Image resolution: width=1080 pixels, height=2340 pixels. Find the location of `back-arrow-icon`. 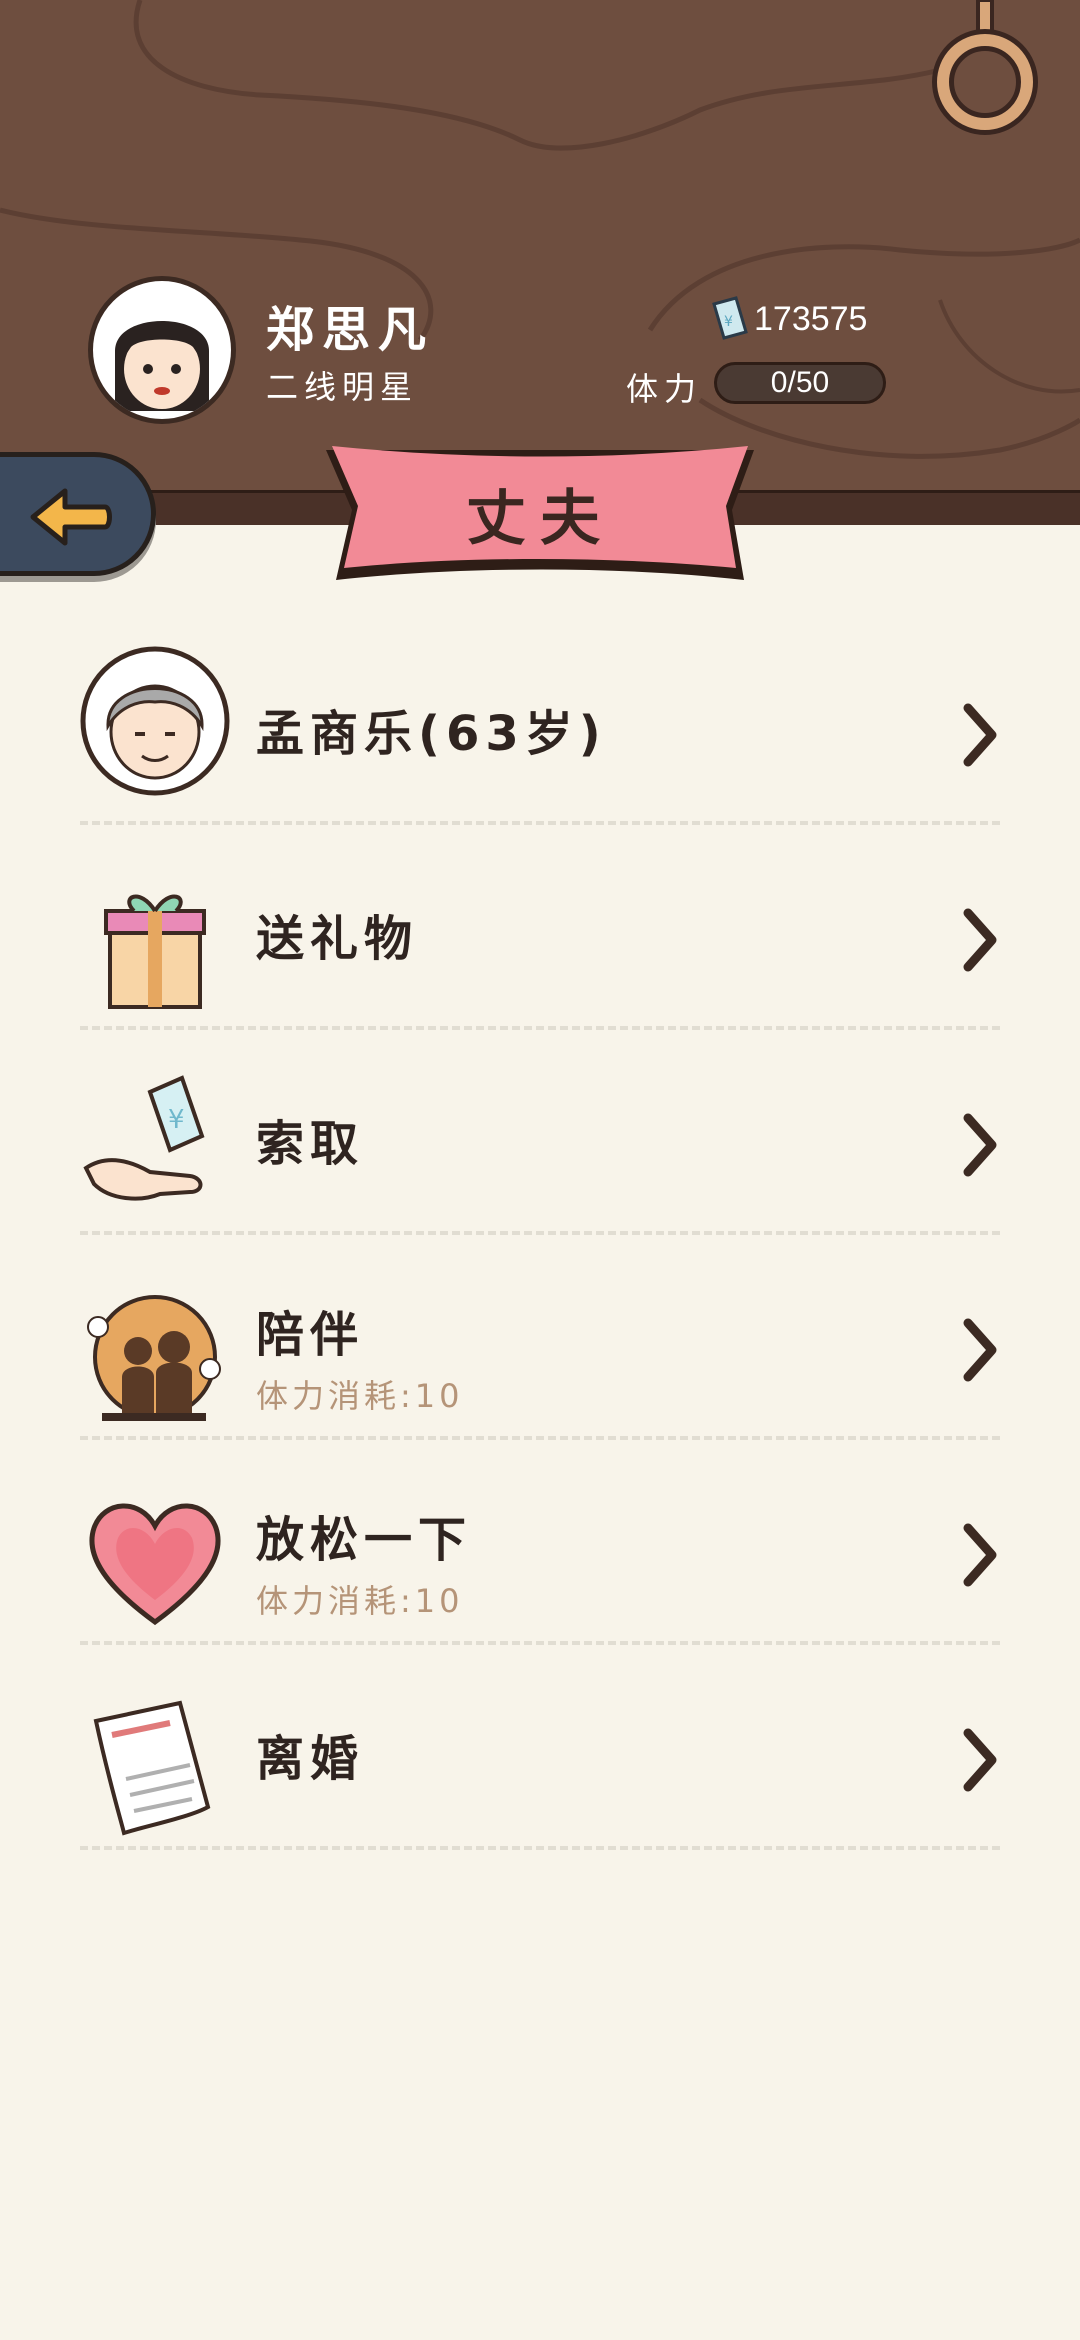

back-arrow-icon is located at coordinates (71, 517).